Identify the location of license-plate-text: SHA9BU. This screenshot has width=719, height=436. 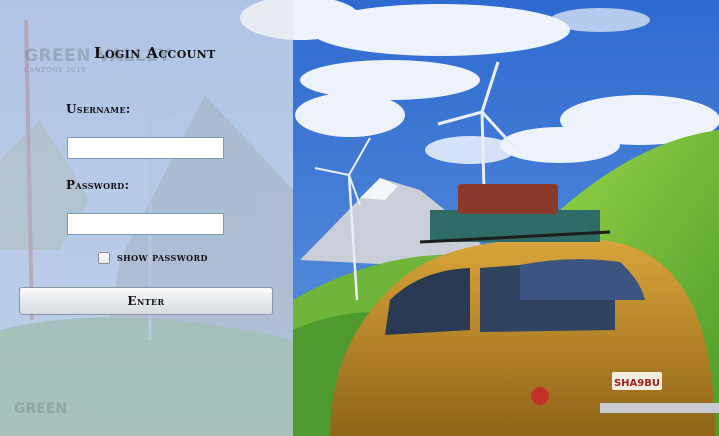
(637, 383).